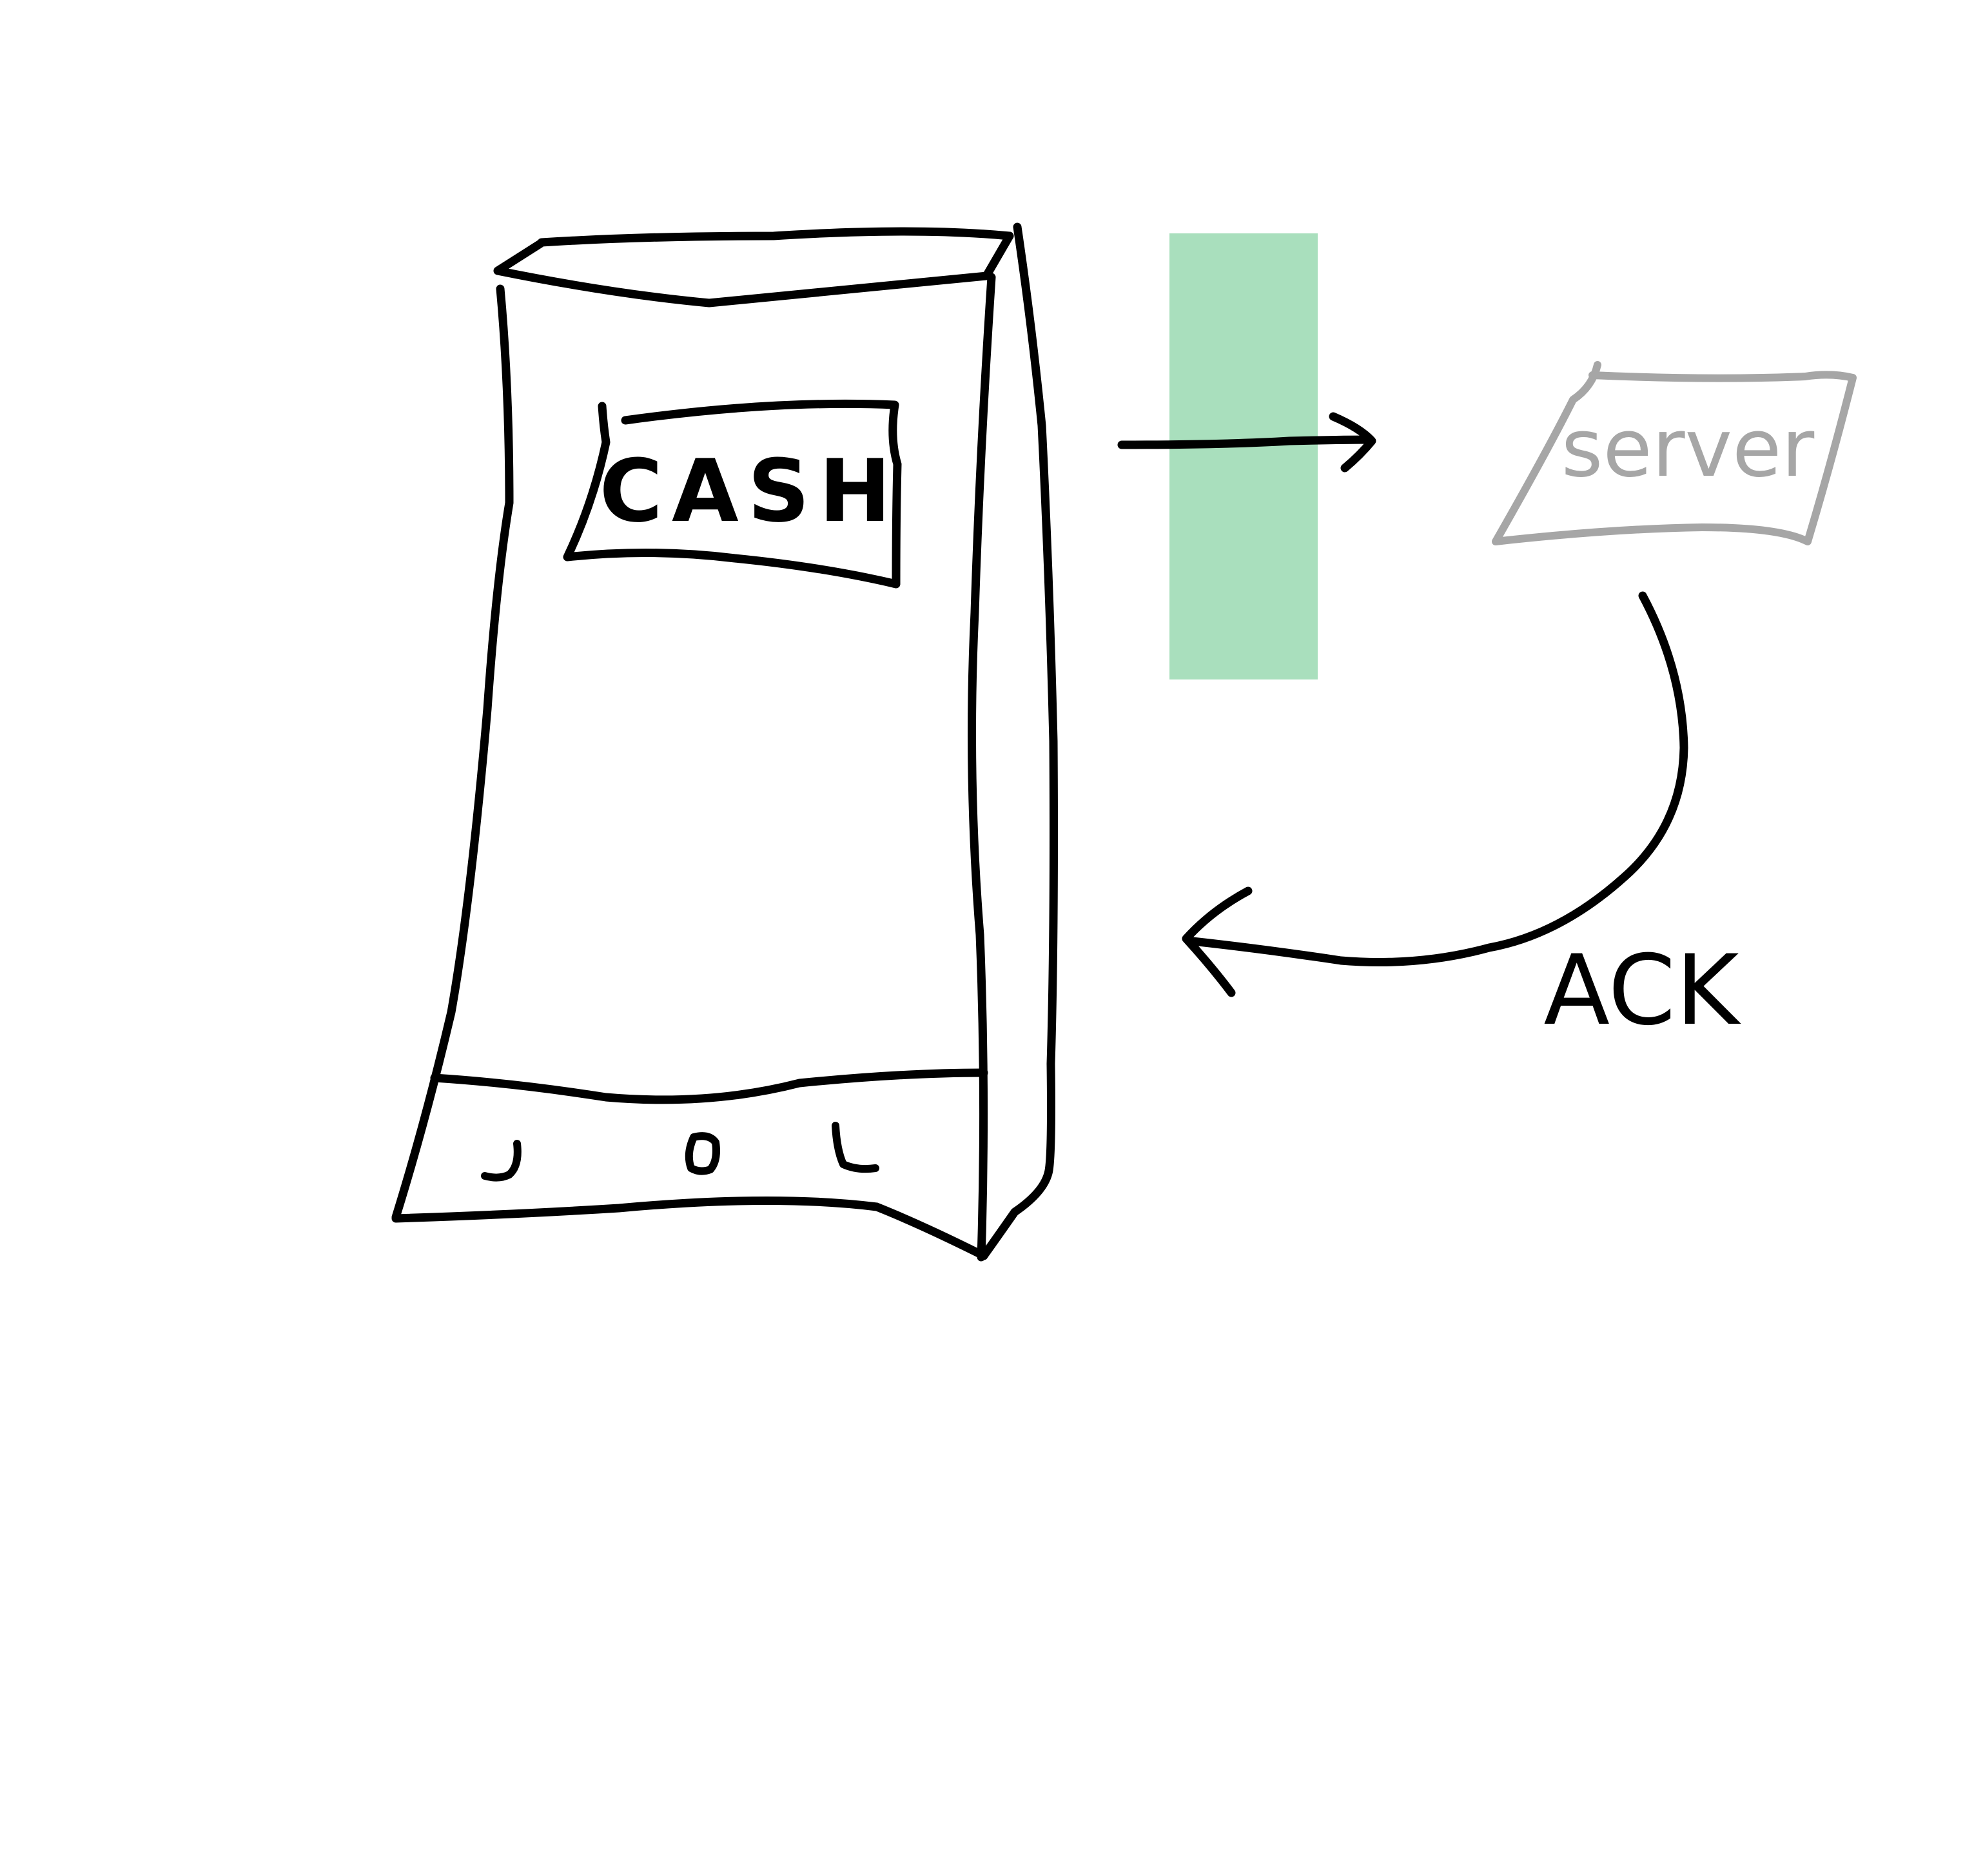 This screenshot has width=1974, height=1876. What do you see at coordinates (1243, 456) in the screenshot?
I see `highlight-bar` at bounding box center [1243, 456].